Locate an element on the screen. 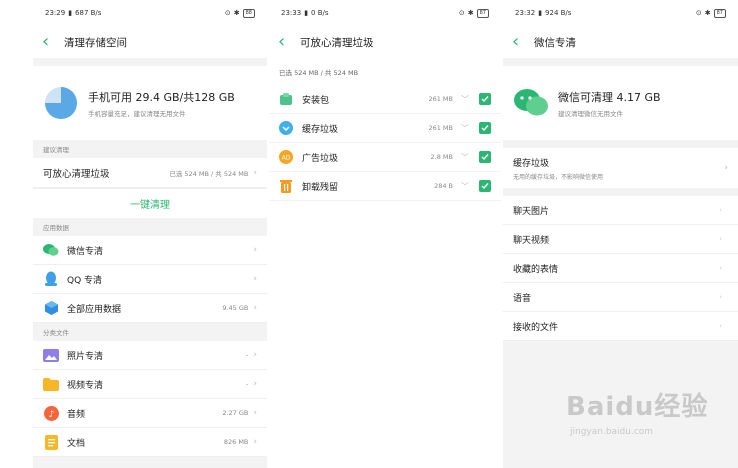 The image size is (738, 468). file-size: 2.27 GB is located at coordinates (235, 413).